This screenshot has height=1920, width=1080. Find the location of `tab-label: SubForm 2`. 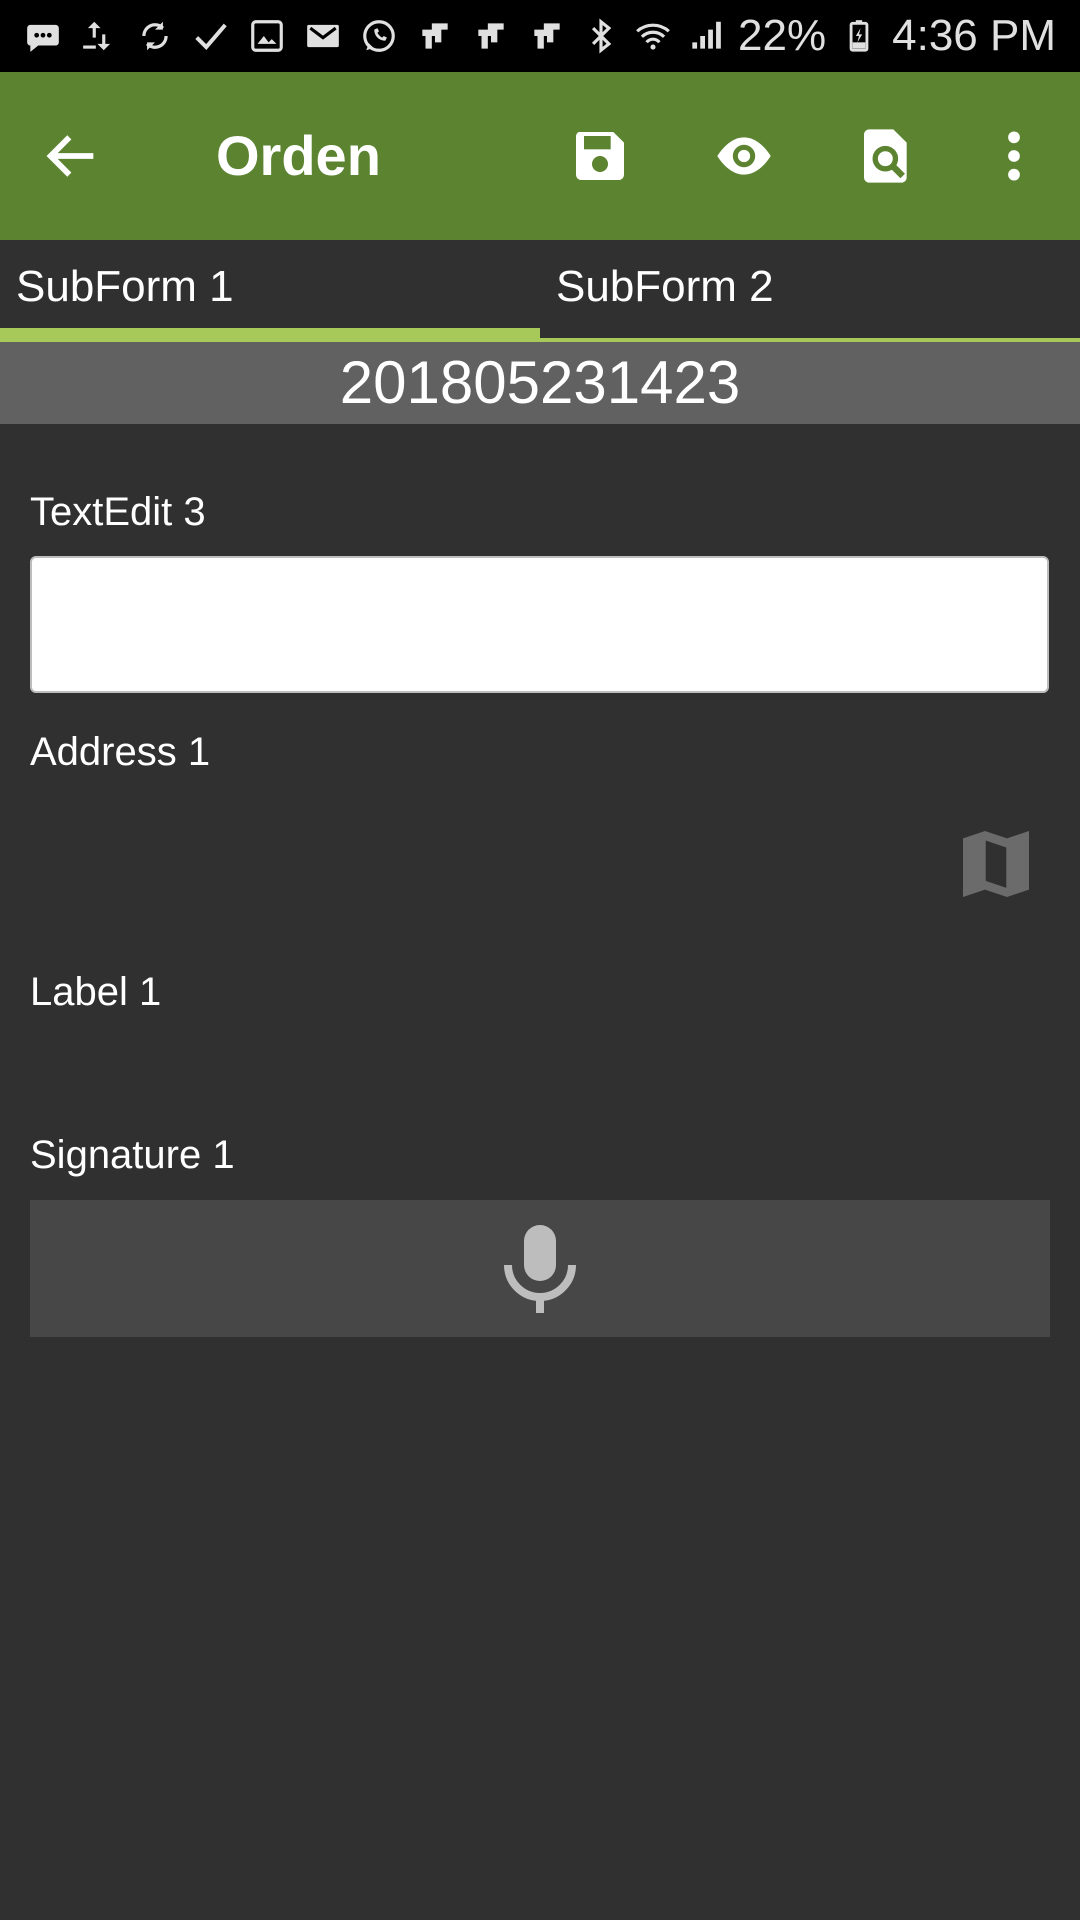

tab-label: SubForm 2 is located at coordinates (665, 286).